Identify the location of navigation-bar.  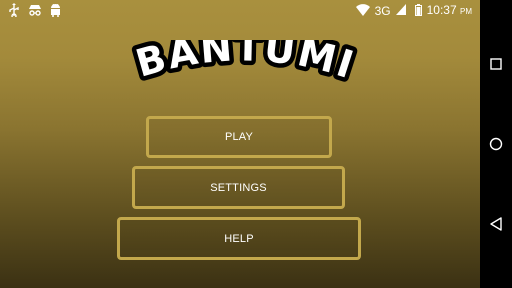
(496, 144).